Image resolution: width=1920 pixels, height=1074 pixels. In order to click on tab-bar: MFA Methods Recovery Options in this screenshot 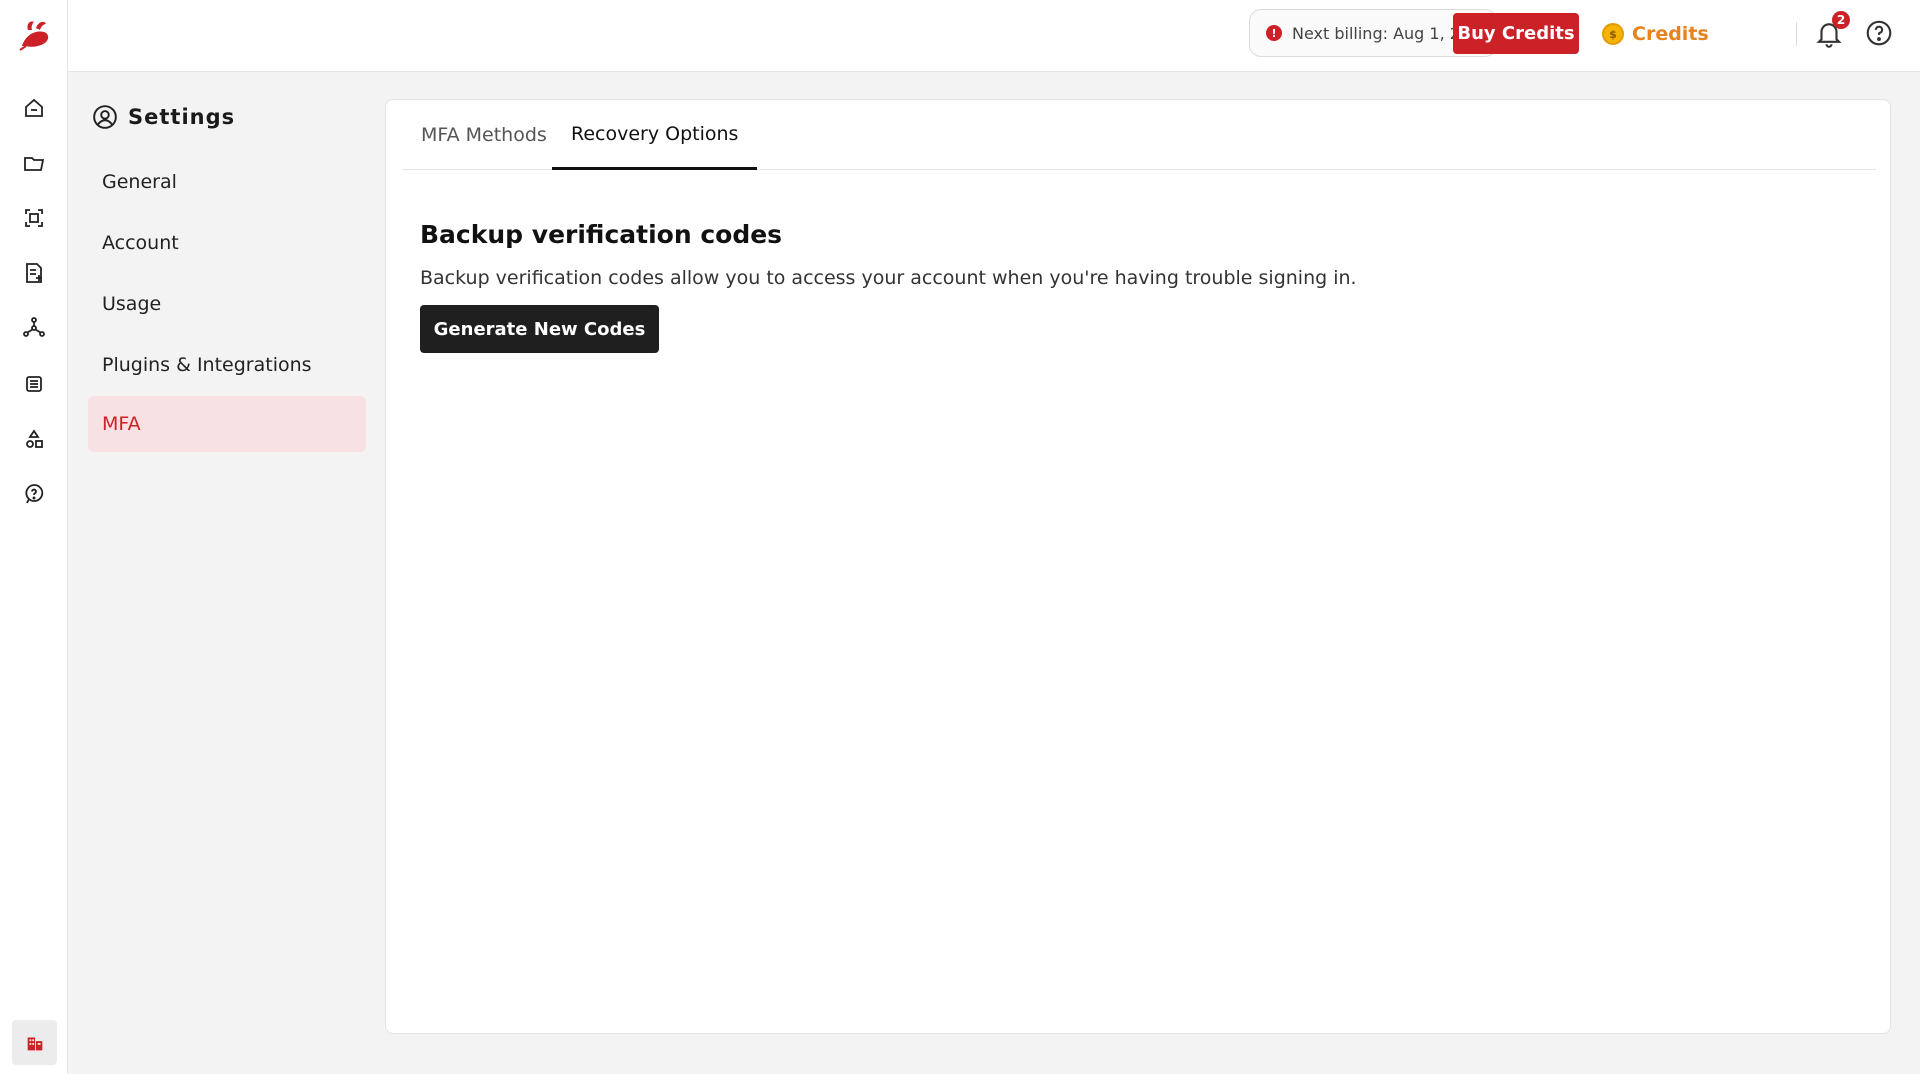, I will do `click(1139, 135)`.